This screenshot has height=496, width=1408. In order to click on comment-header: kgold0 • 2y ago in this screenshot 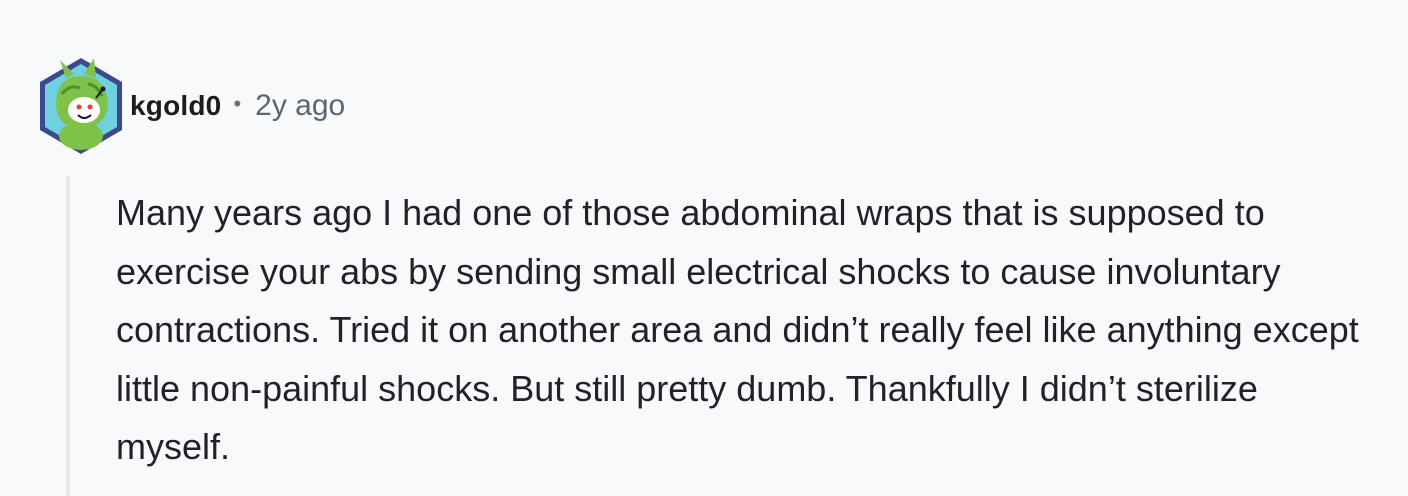, I will do `click(190, 106)`.